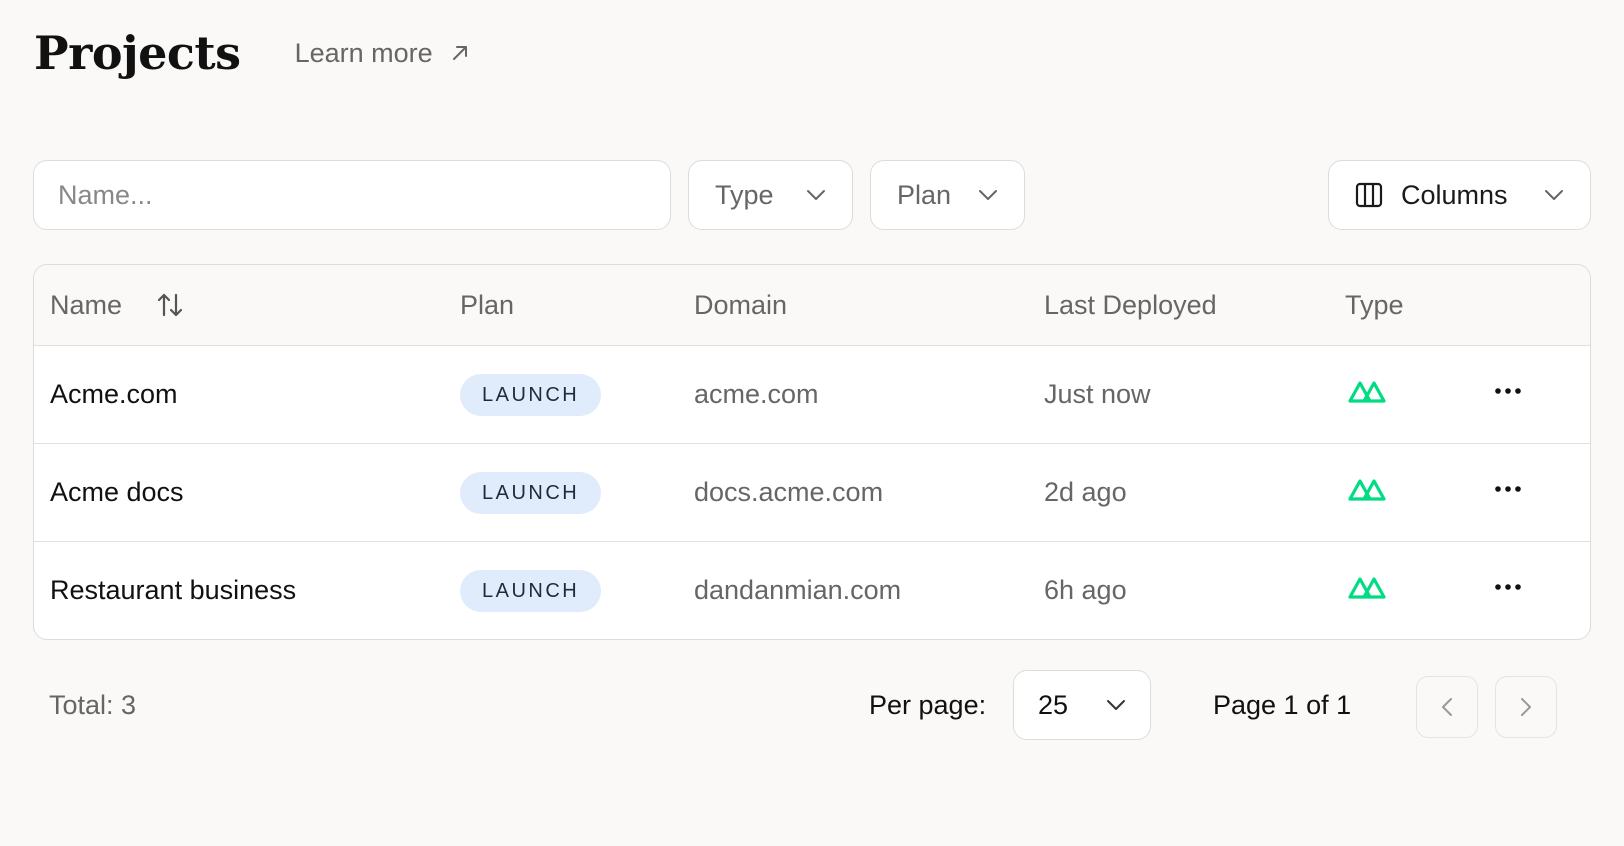 The image size is (1624, 846). Describe the element at coordinates (741, 304) in the screenshot. I see `column-header-domain: Domain` at that location.